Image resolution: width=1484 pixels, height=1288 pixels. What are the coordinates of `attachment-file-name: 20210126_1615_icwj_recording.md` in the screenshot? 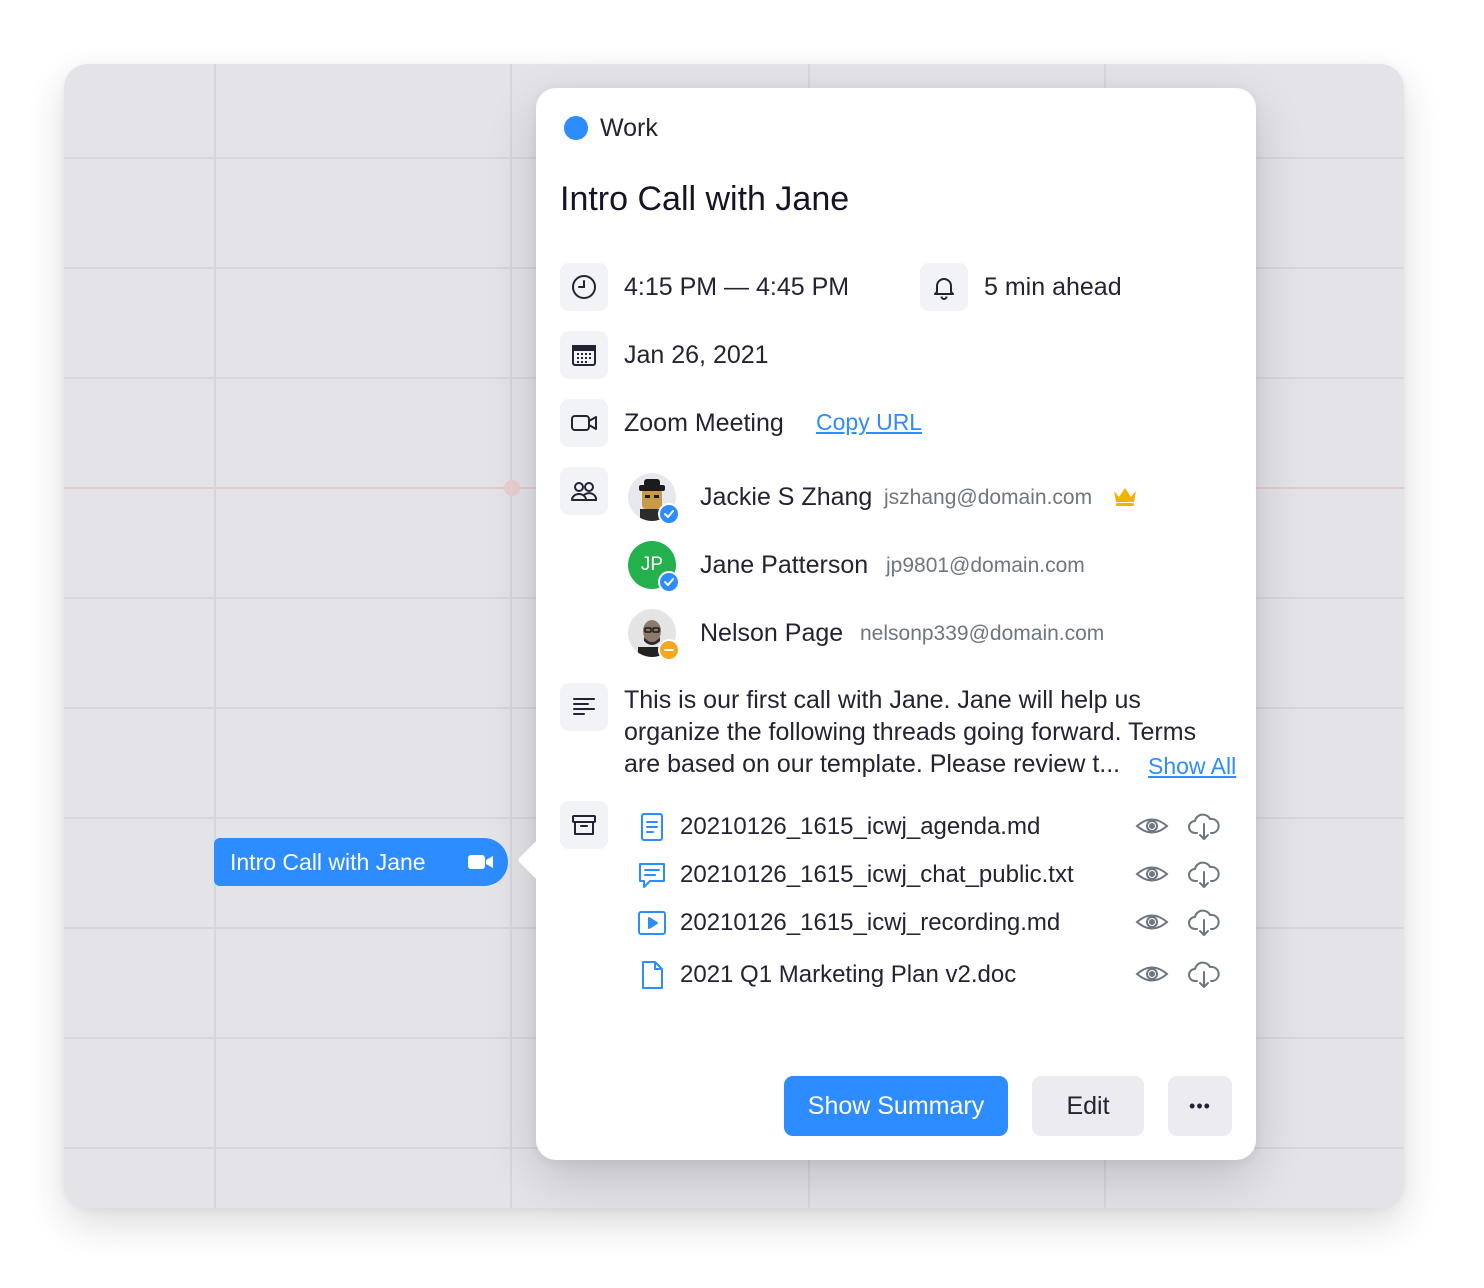 It's located at (870, 923).